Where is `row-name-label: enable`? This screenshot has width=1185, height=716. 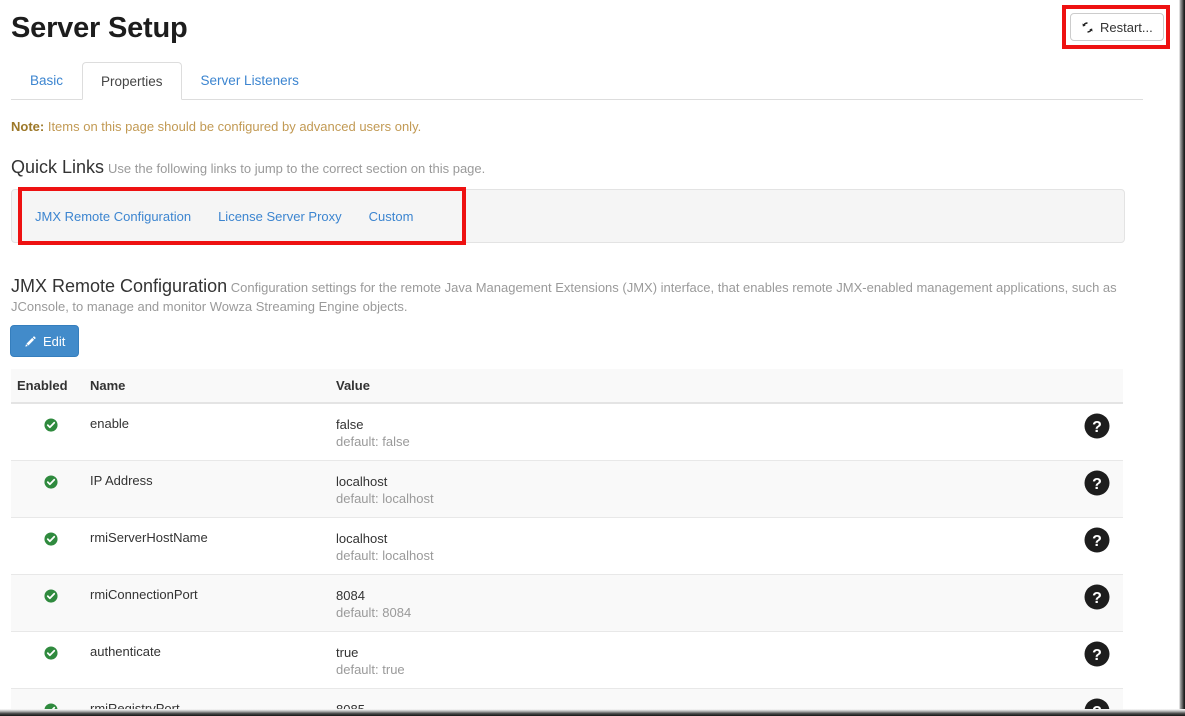 row-name-label: enable is located at coordinates (110, 423).